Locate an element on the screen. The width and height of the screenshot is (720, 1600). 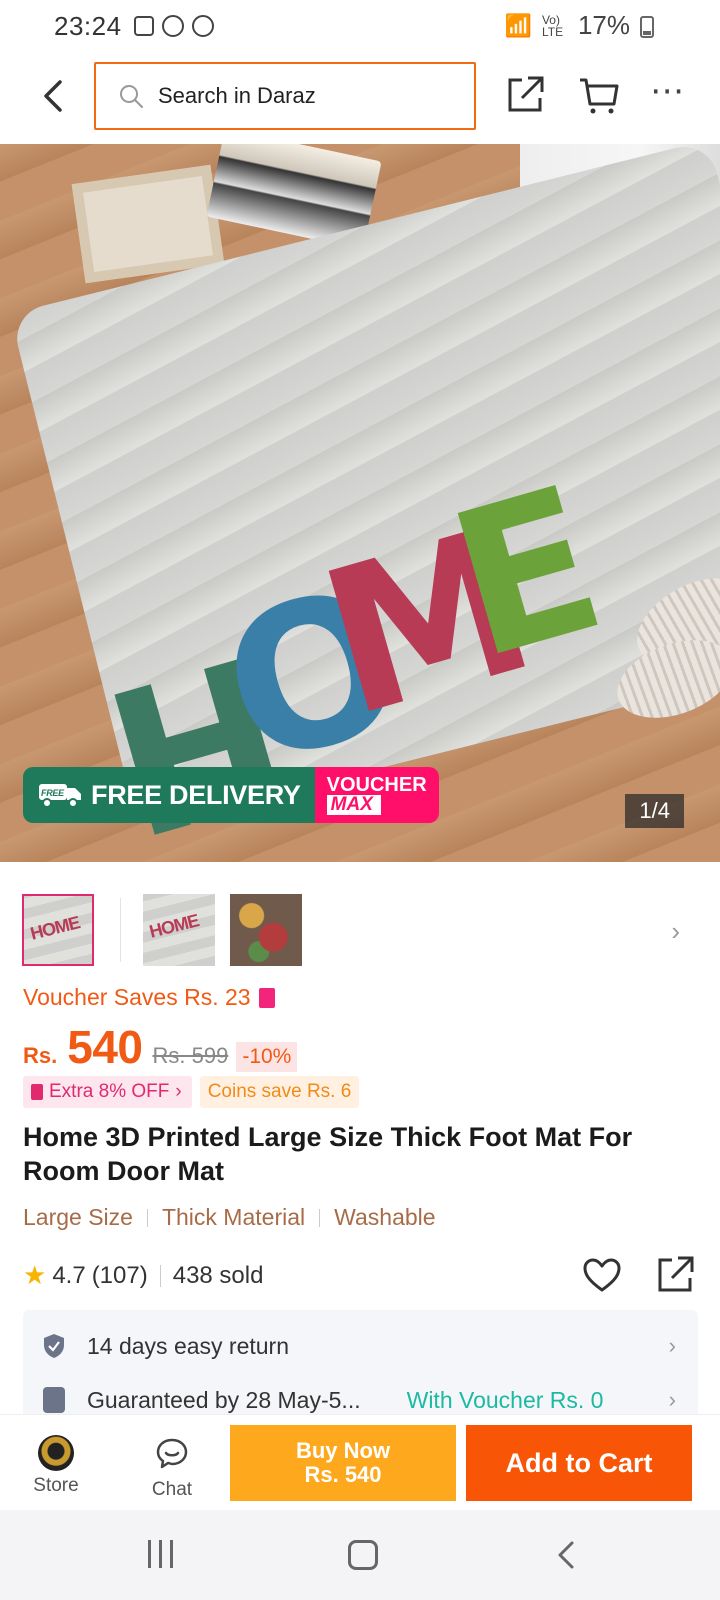
add-to-cart-button: Add to Cart is located at coordinates (579, 1463).